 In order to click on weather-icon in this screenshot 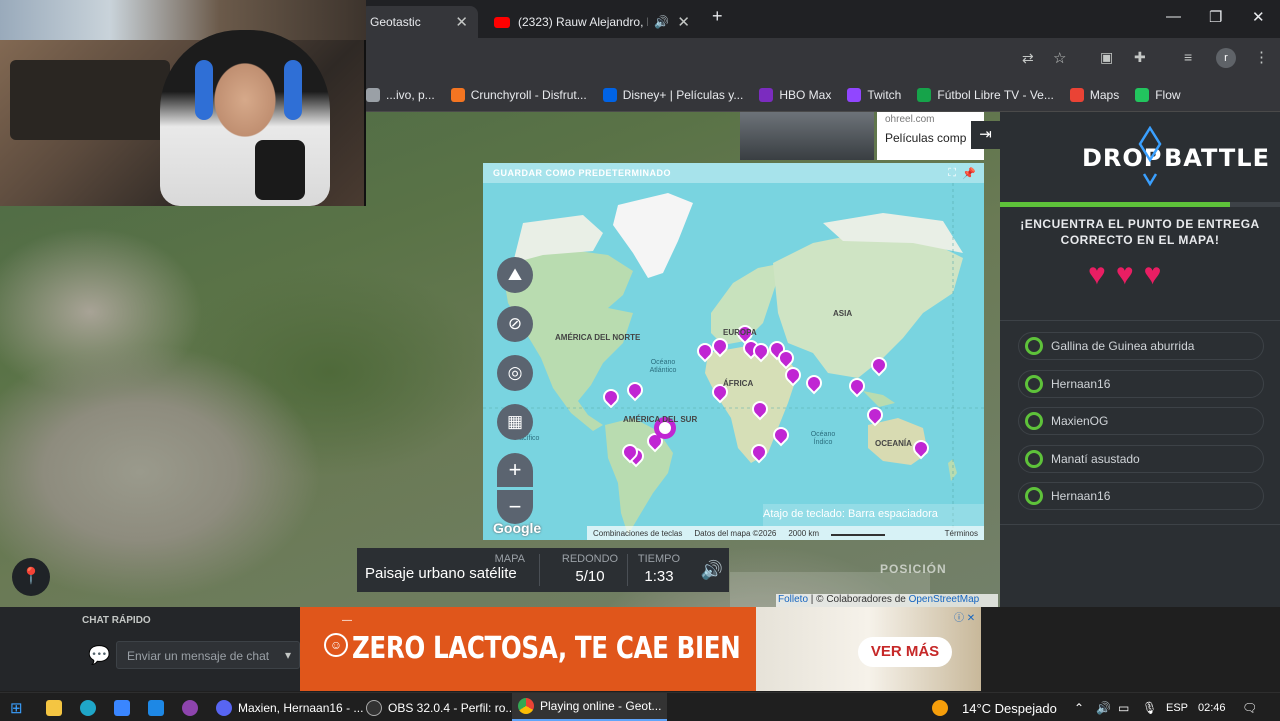, I will do `click(943, 708)`.